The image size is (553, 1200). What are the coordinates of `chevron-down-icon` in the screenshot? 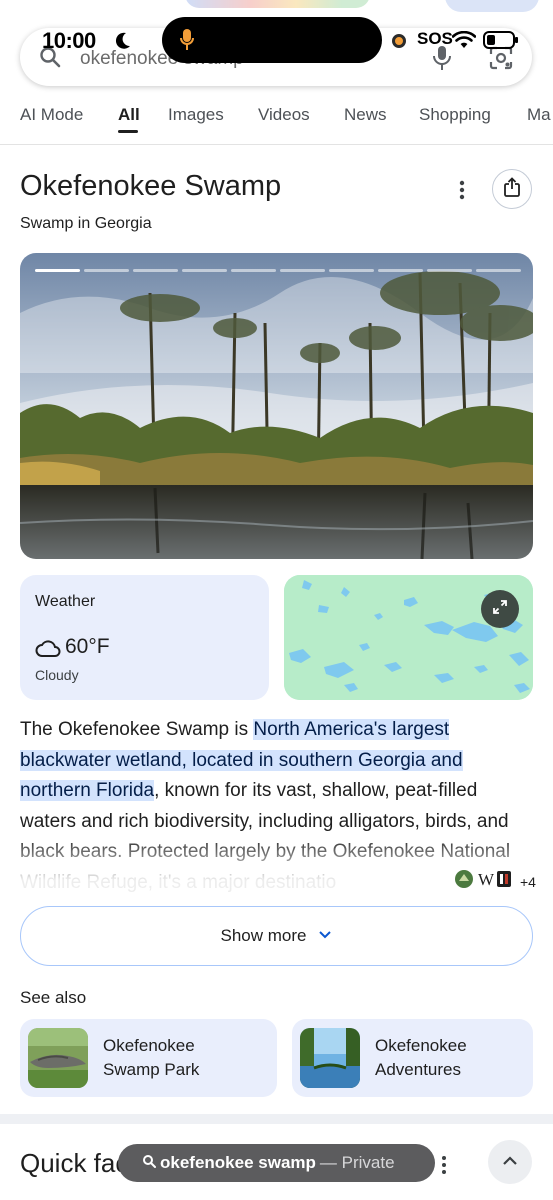 It's located at (325, 936).